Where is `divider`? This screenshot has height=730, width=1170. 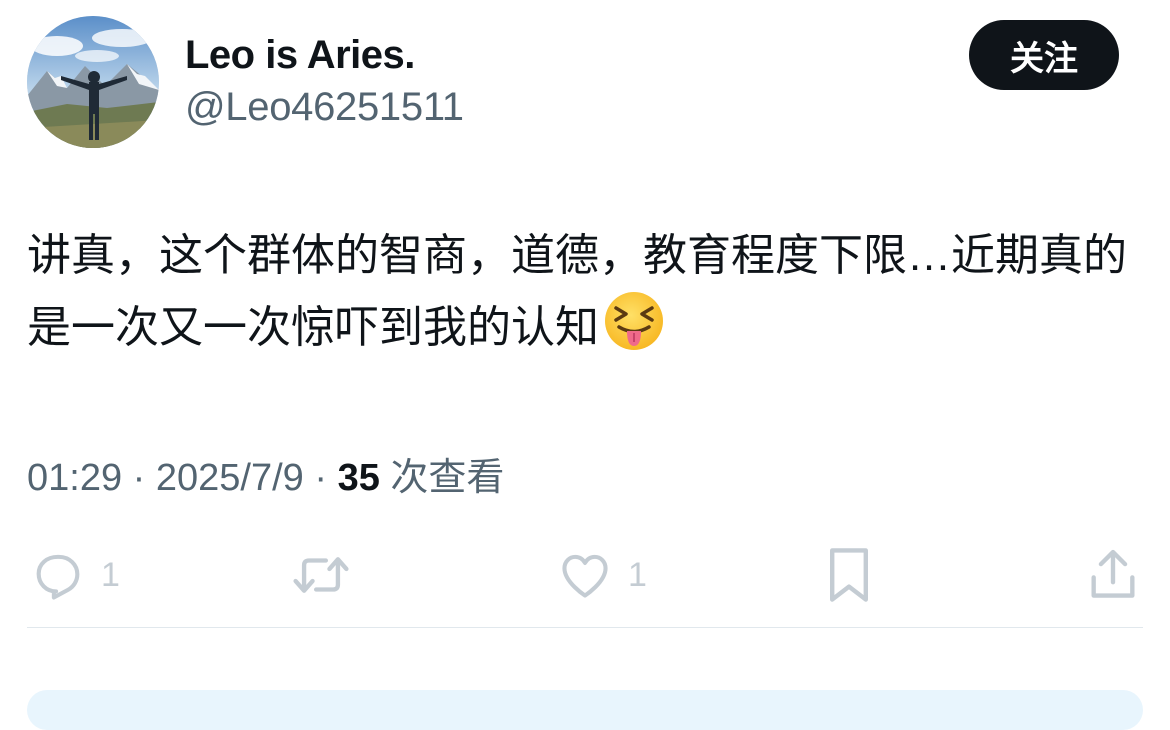
divider is located at coordinates (585, 627).